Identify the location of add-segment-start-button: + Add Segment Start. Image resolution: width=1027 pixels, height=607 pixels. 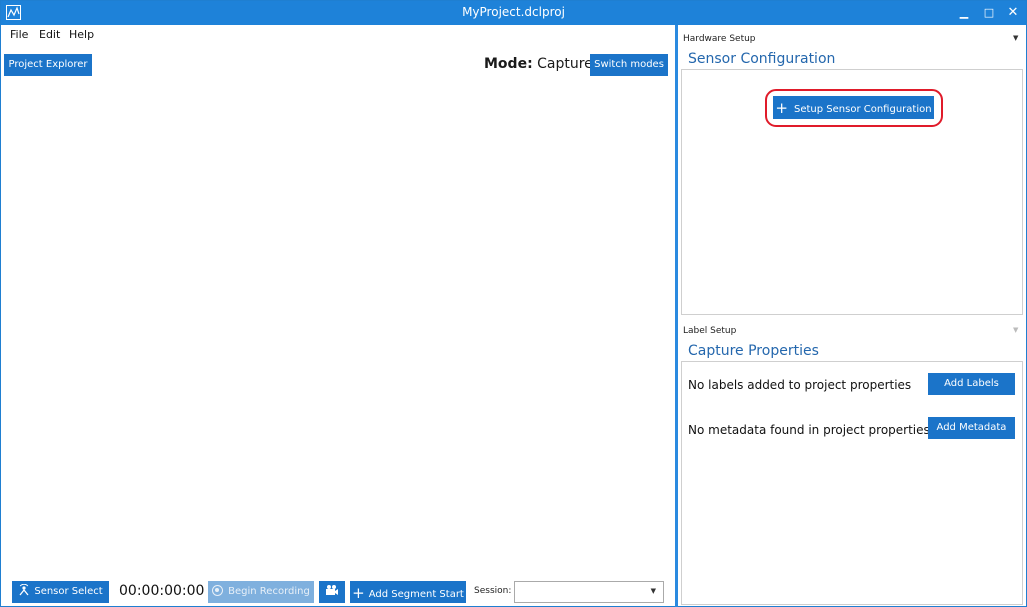
(408, 592).